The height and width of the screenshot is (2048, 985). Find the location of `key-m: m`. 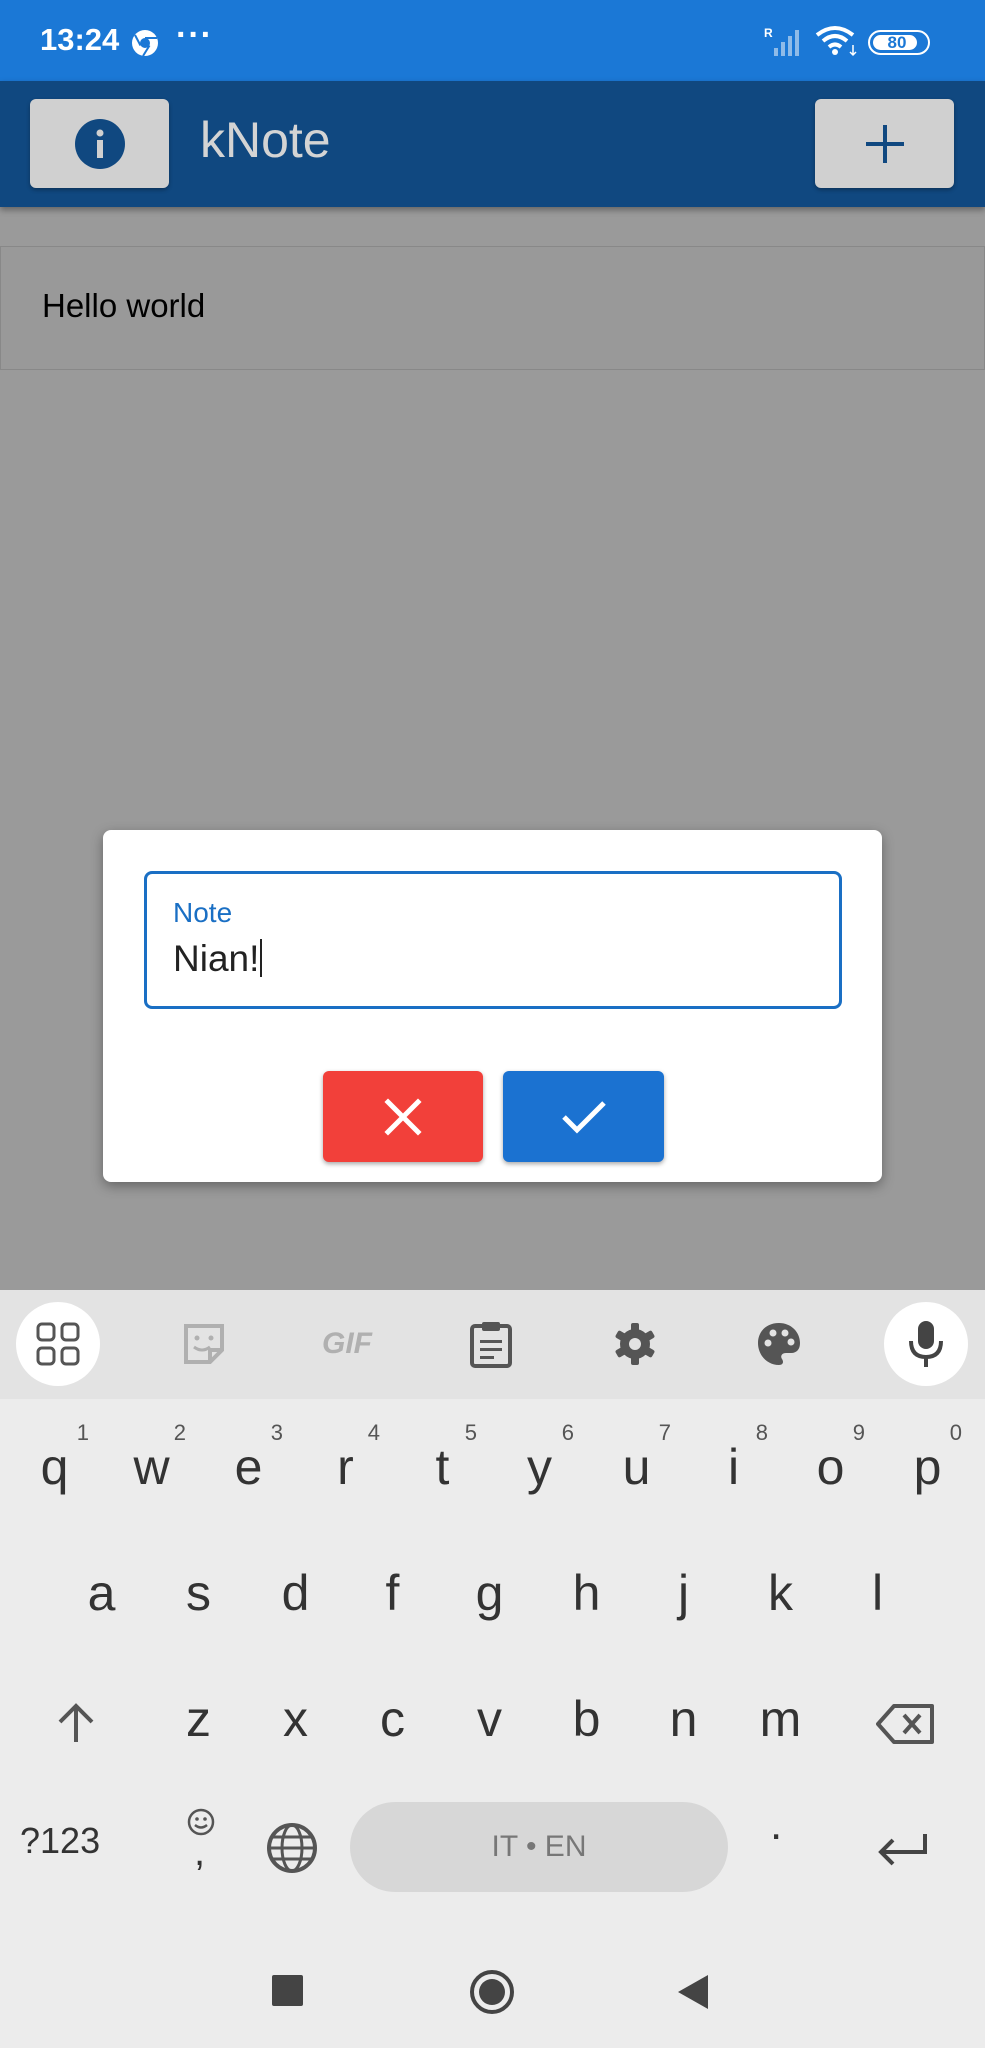

key-m: m is located at coordinates (780, 1719).